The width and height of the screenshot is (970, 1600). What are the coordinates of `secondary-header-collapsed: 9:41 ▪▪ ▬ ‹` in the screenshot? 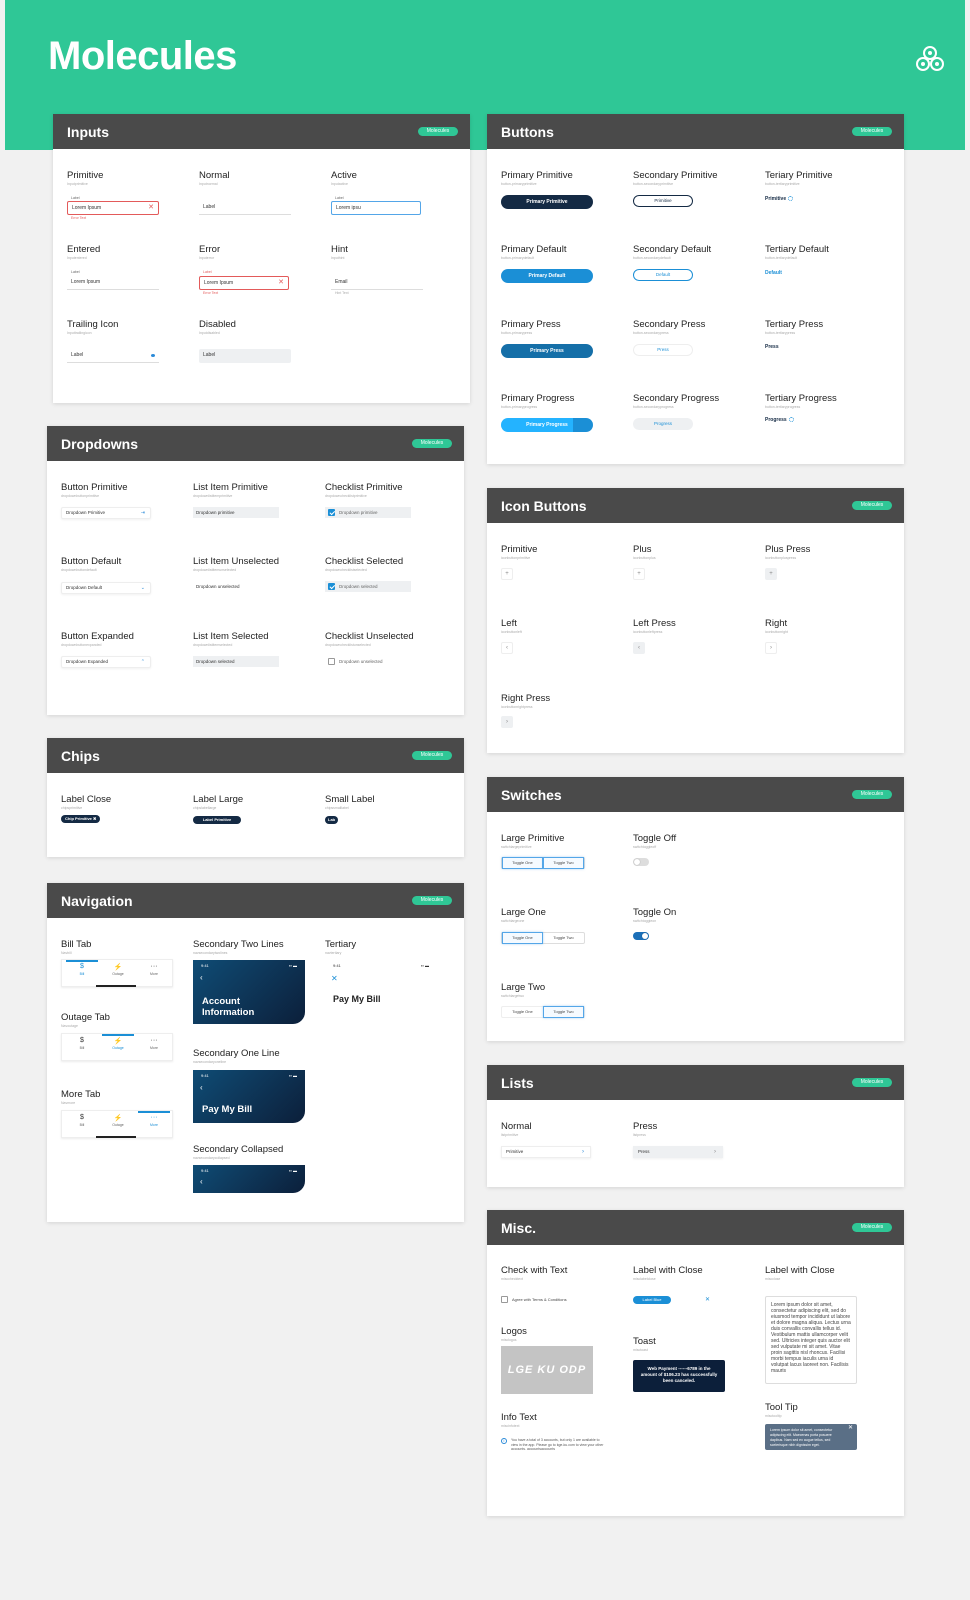 It's located at (249, 1179).